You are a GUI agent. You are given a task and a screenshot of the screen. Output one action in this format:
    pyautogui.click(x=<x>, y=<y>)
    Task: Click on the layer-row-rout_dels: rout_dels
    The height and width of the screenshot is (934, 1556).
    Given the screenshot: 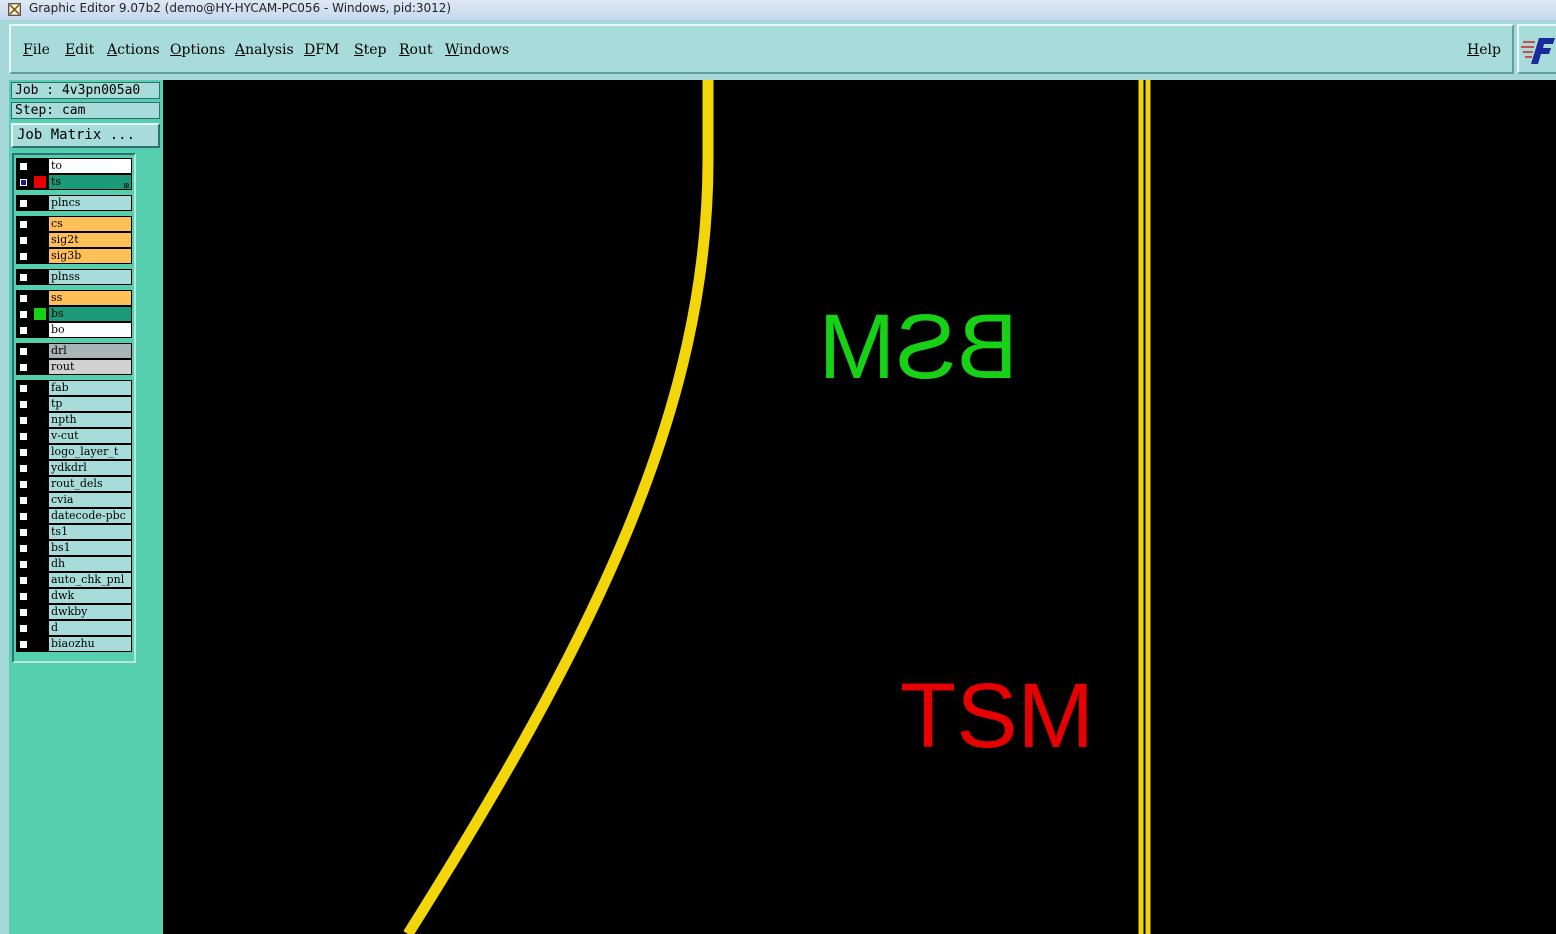 What is the action you would take?
    pyautogui.click(x=74, y=484)
    